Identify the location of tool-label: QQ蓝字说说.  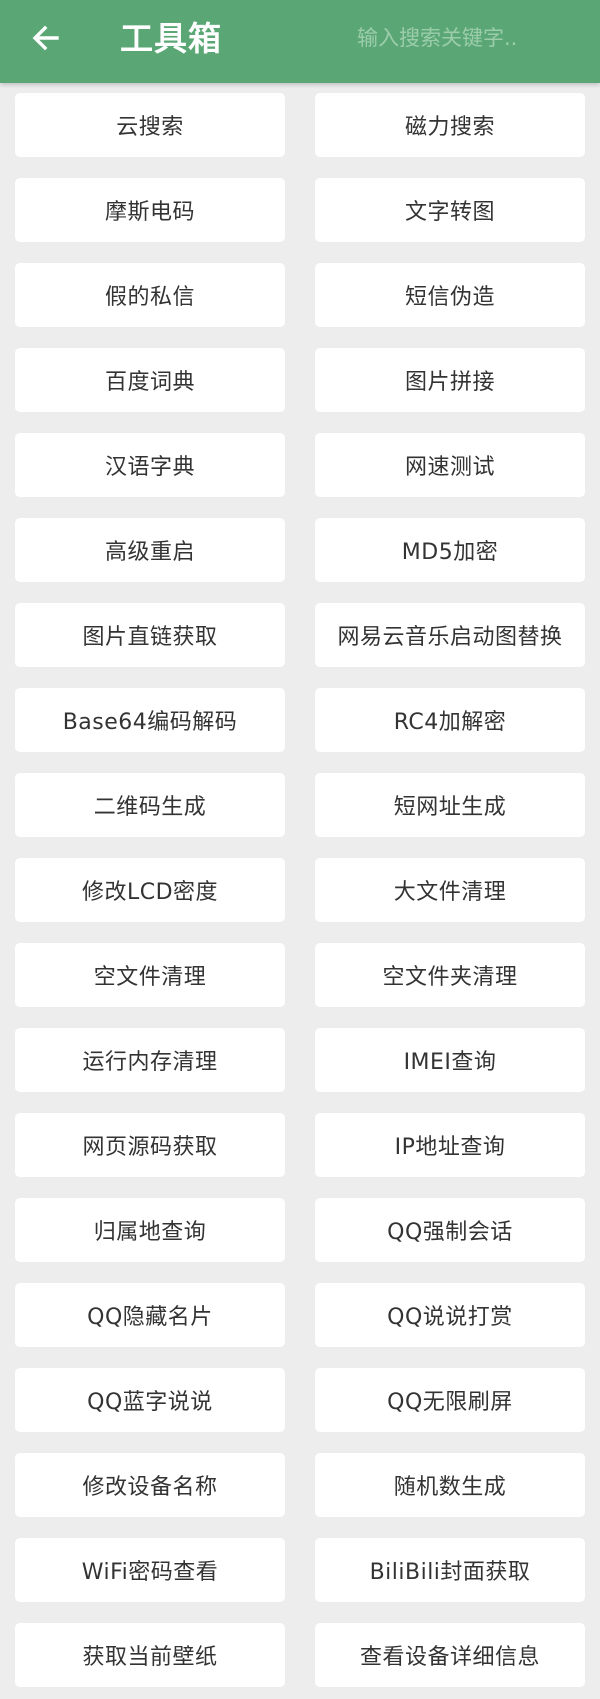
(150, 1402).